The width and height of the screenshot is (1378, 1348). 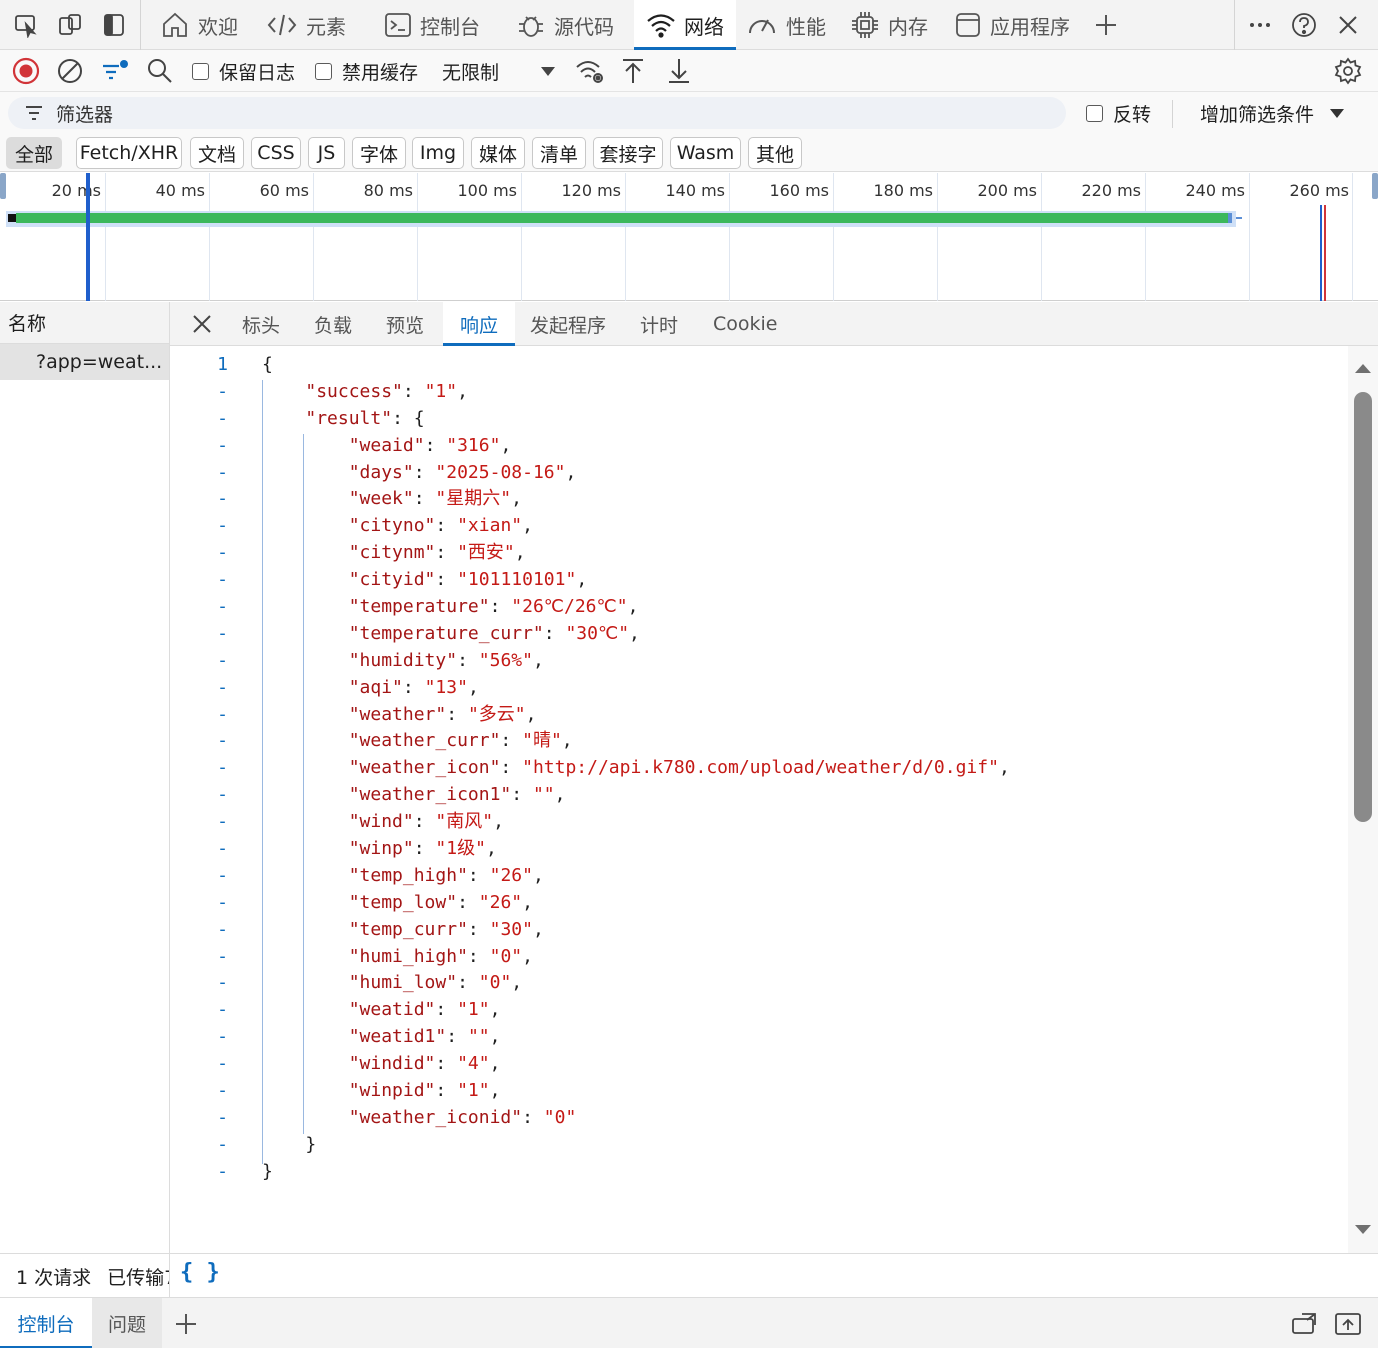 I want to click on plus-icon, so click(x=186, y=1323).